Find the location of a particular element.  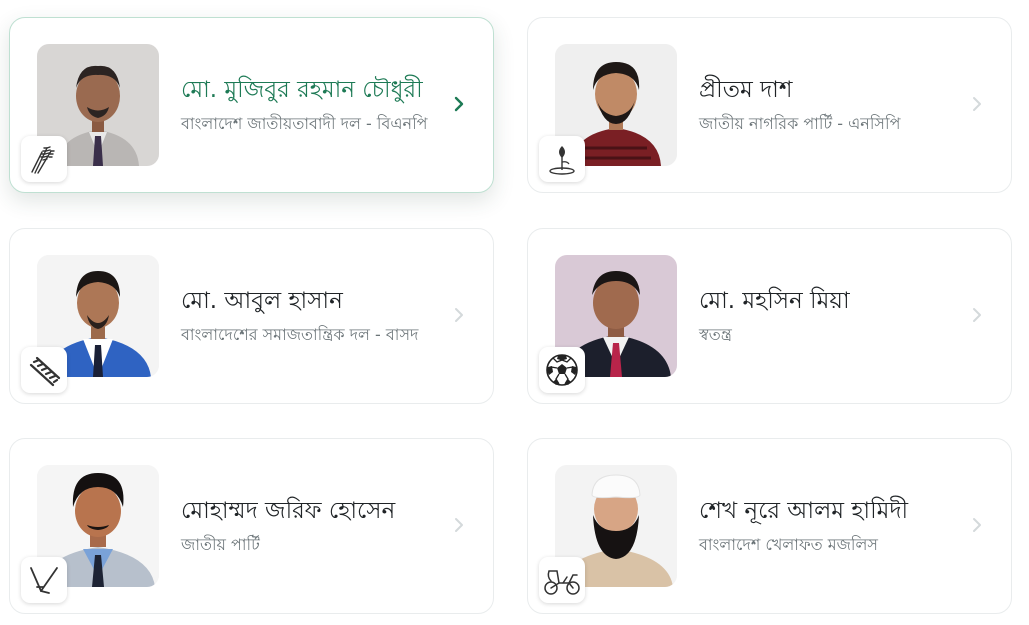

party-name: বাংলাদেশ খেলাফত মজলিস is located at coordinates (788, 544).